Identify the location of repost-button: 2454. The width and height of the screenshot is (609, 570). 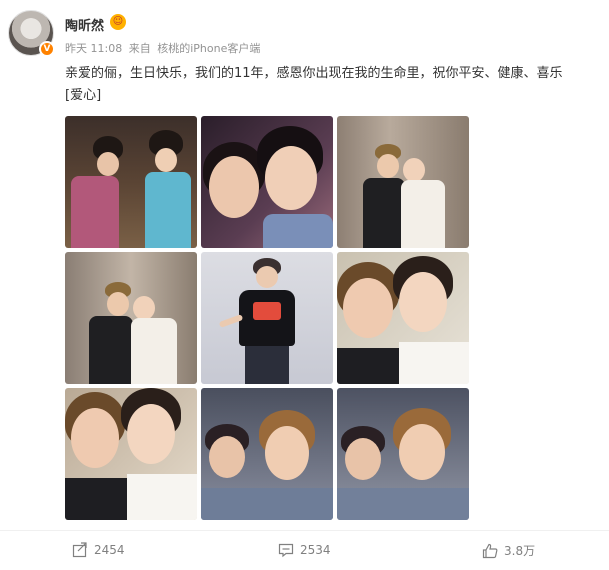
(98, 550).